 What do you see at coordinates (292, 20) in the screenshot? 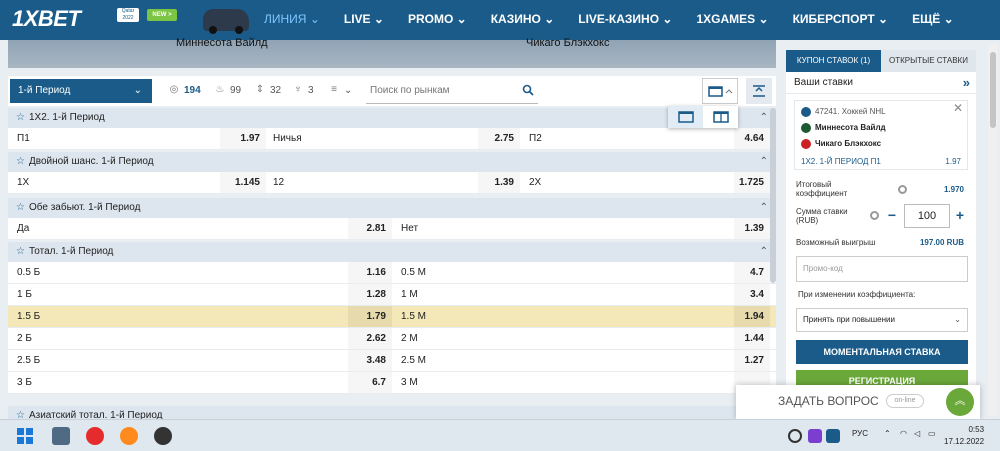
I see `nav-item-line: ЛИНИЯ ⌄` at bounding box center [292, 20].